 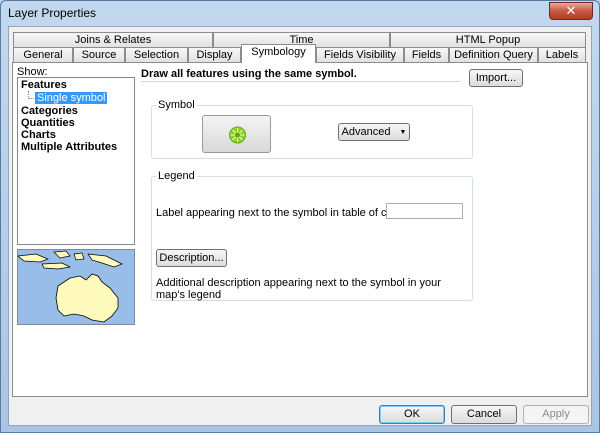 I want to click on renderer-description: Draw all features using the same symbol., so click(x=301, y=75).